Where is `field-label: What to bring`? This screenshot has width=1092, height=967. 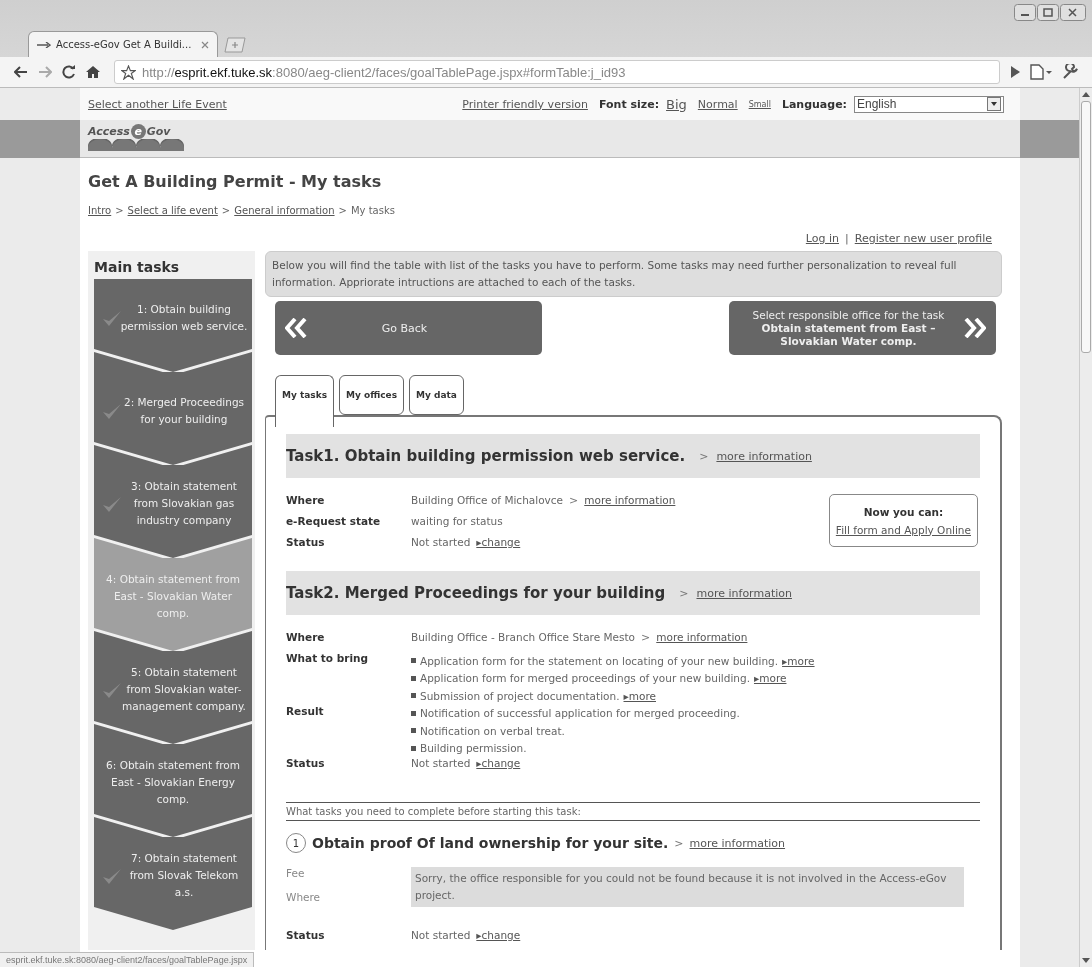 field-label: What to bring is located at coordinates (327, 659).